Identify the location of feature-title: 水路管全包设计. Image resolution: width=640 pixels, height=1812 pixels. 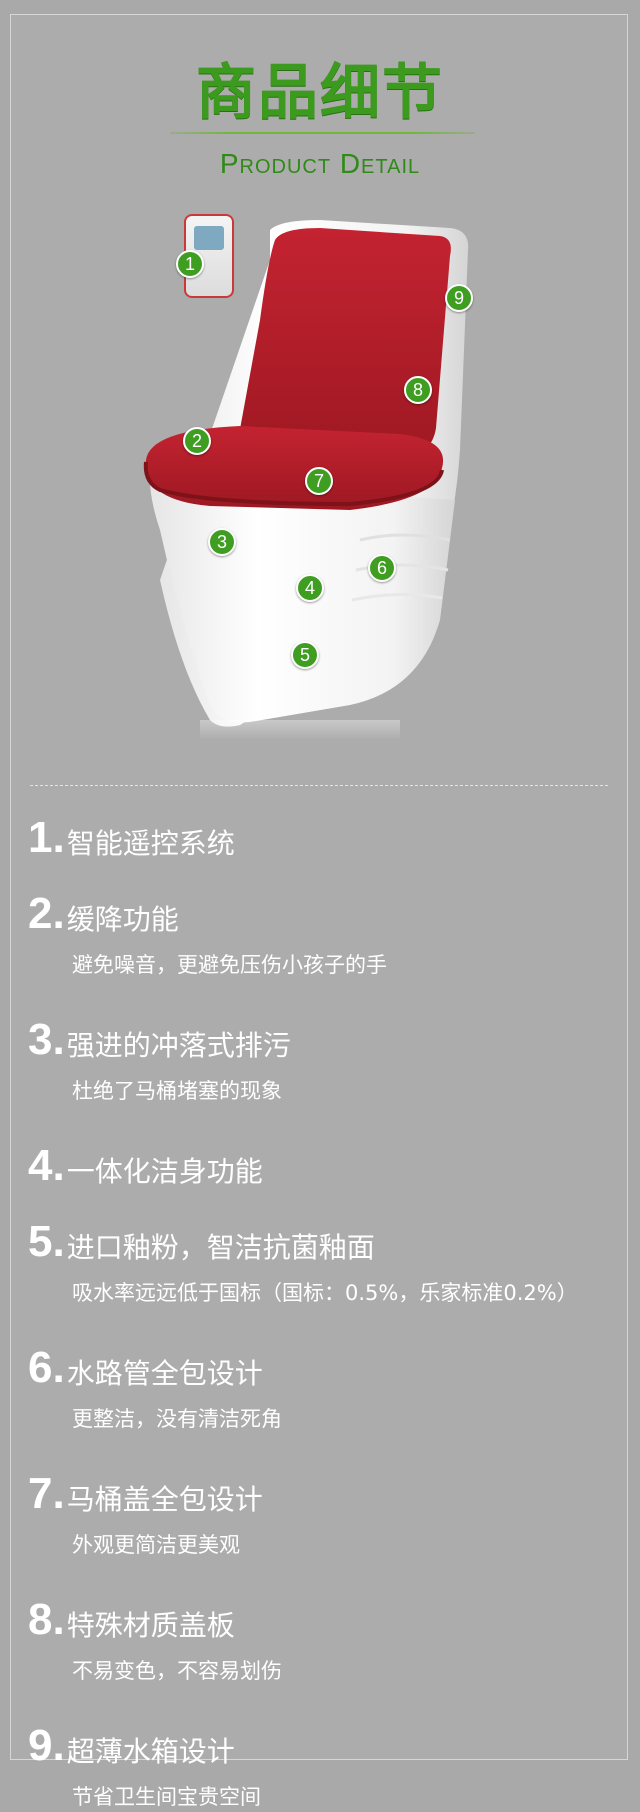
(164, 1373).